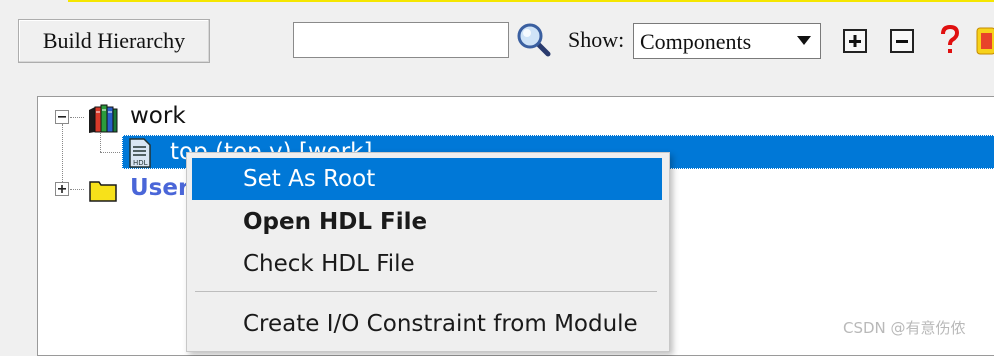 Image resolution: width=994 pixels, height=356 pixels. What do you see at coordinates (62, 117) in the screenshot?
I see `collapse-icon` at bounding box center [62, 117].